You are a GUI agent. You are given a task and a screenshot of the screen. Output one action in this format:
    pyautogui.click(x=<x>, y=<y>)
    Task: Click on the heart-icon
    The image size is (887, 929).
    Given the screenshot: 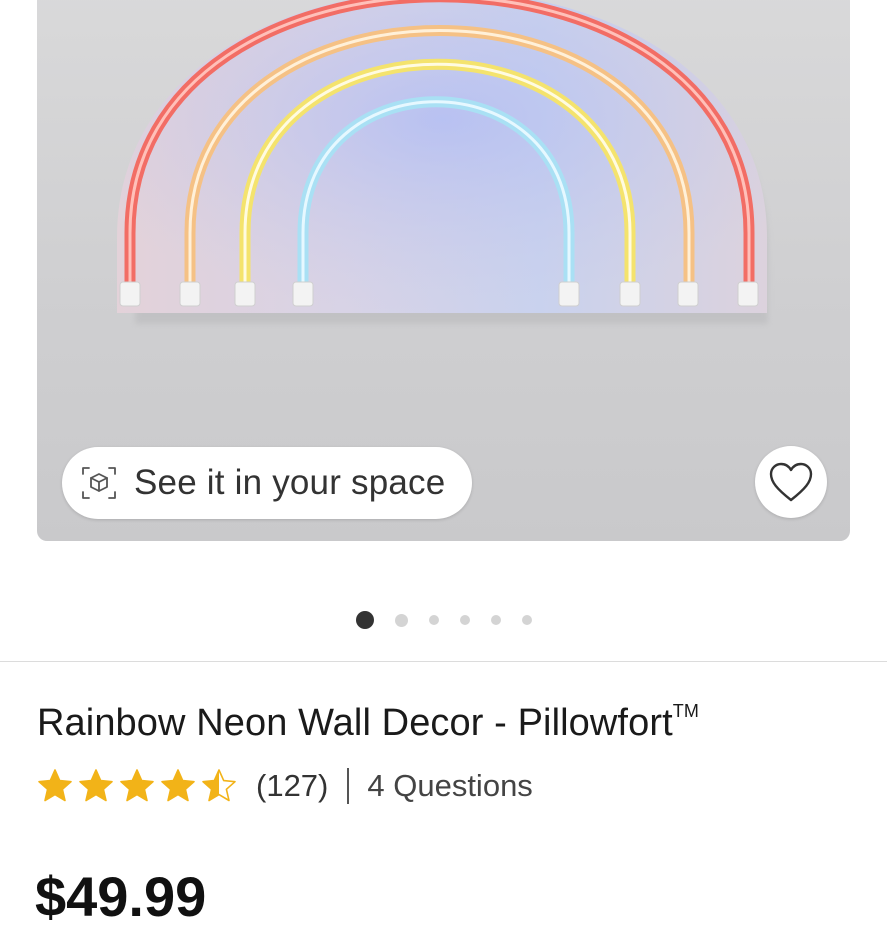 What is the action you would take?
    pyautogui.click(x=791, y=482)
    